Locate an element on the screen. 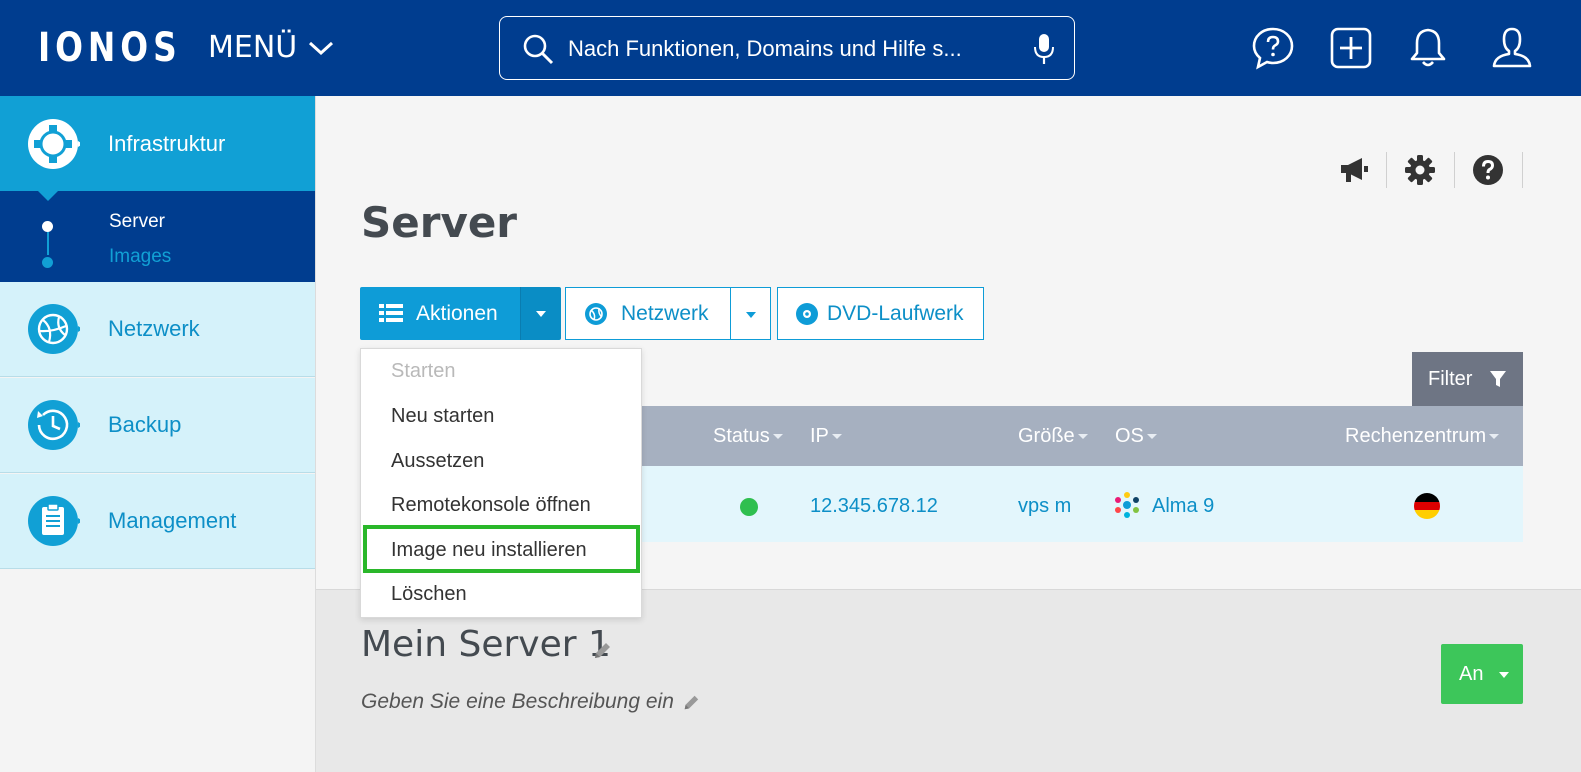 This screenshot has width=1581, height=772. sidebar-item-infrastructure: Infrastruktur is located at coordinates (157, 148).